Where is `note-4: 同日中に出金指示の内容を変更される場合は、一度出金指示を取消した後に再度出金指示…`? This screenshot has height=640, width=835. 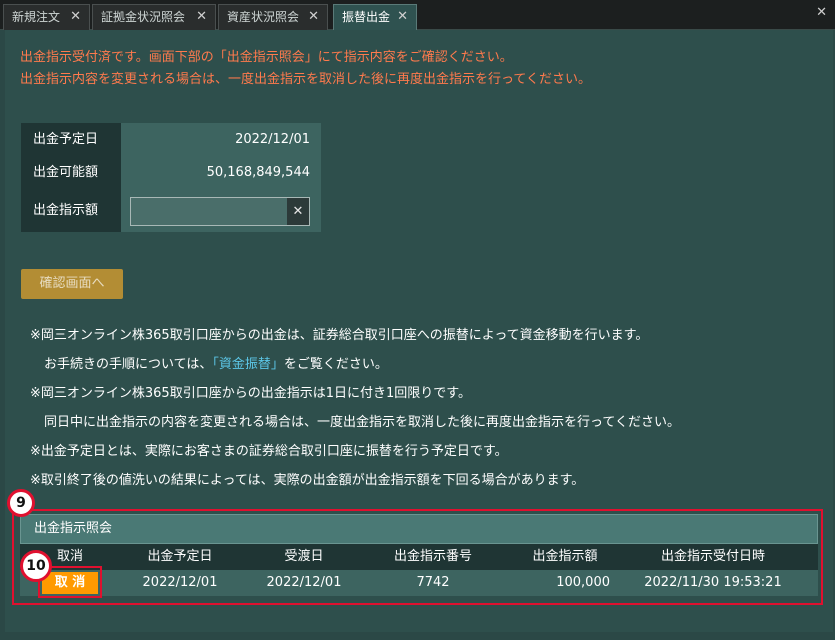 note-4: 同日中に出金指示の内容を変更される場合は、一度出金指示を取消した後に再度出金指示… is located at coordinates (362, 422).